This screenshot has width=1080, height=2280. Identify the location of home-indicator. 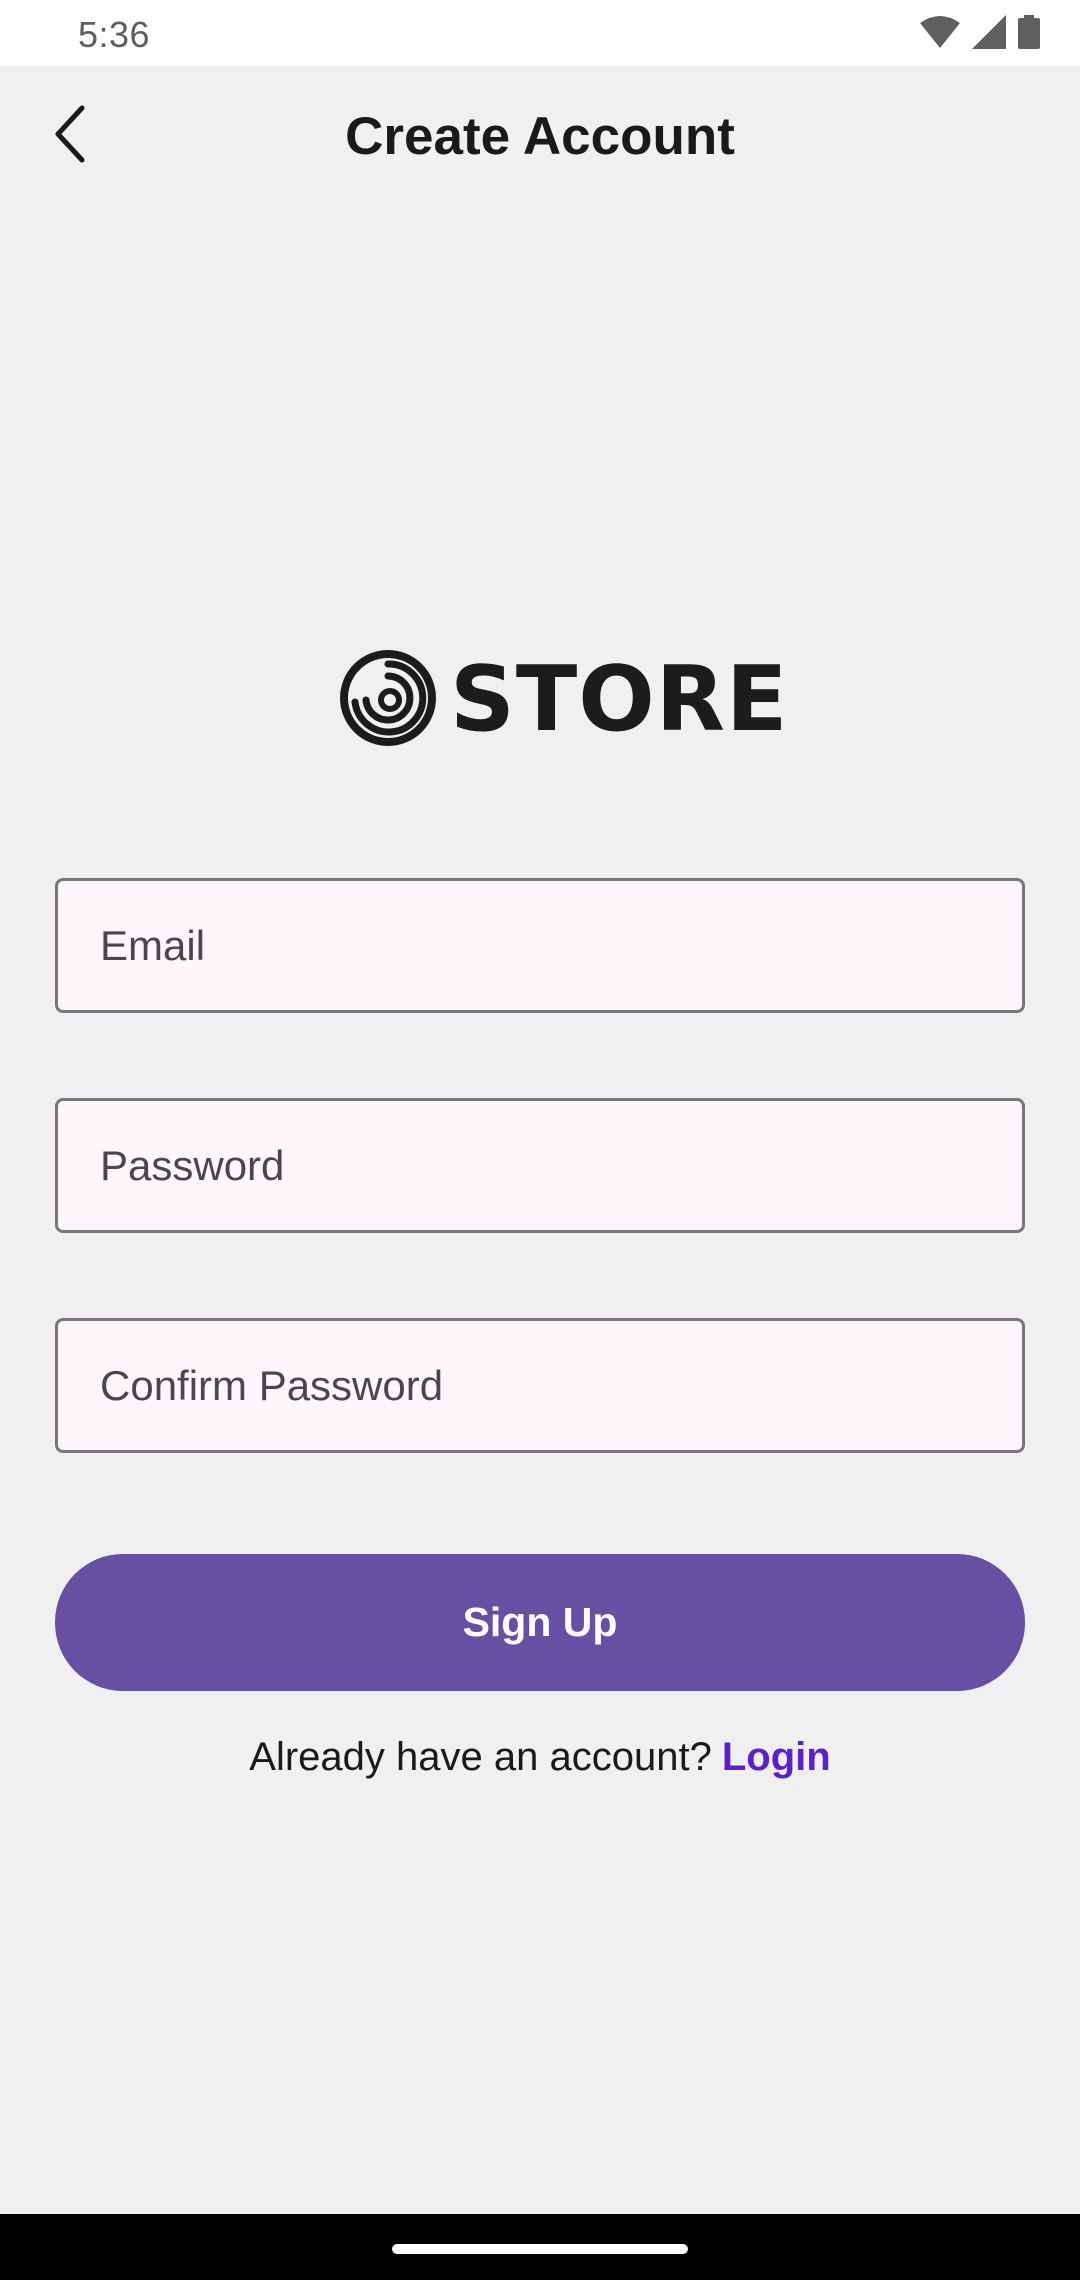
(540, 2249).